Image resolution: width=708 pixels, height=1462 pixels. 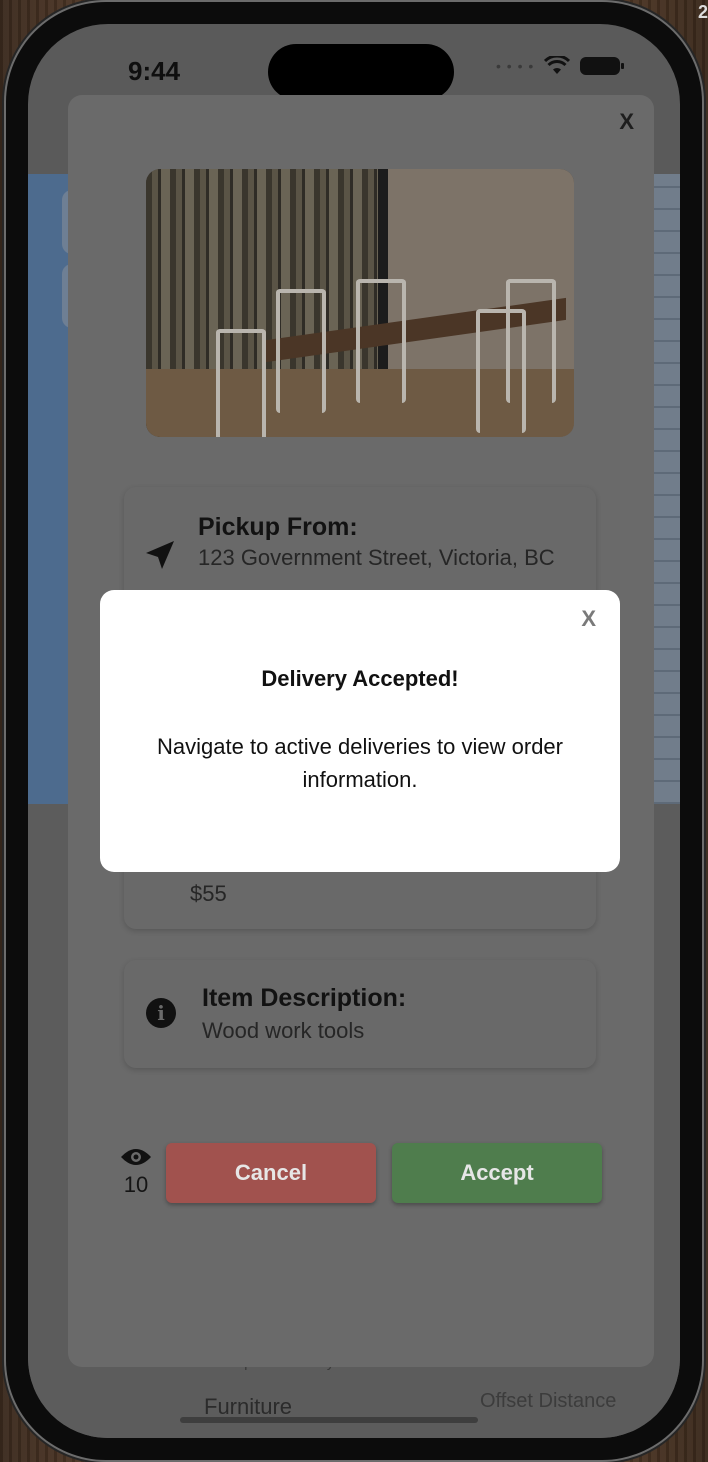 I want to click on view-count: 10, so click(x=136, y=1184).